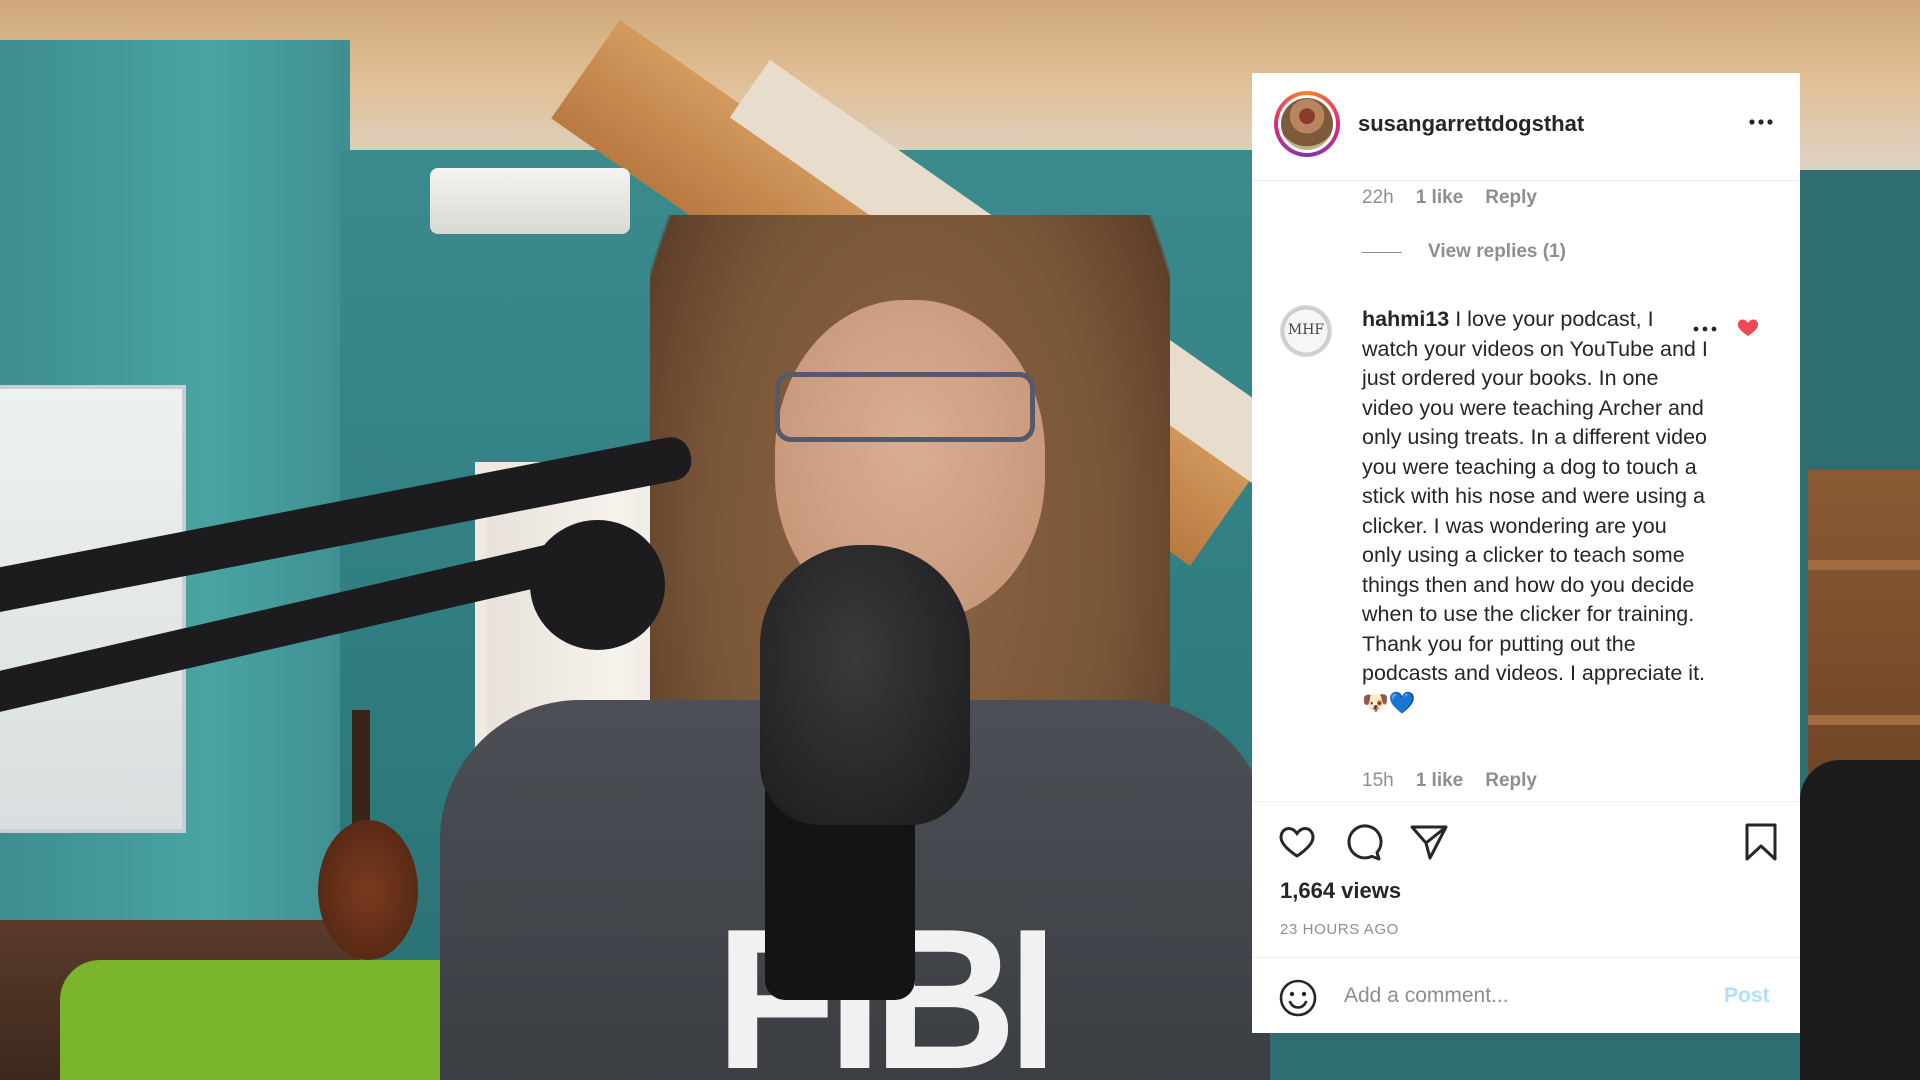 The height and width of the screenshot is (1080, 1920). I want to click on comment-input, so click(1524, 996).